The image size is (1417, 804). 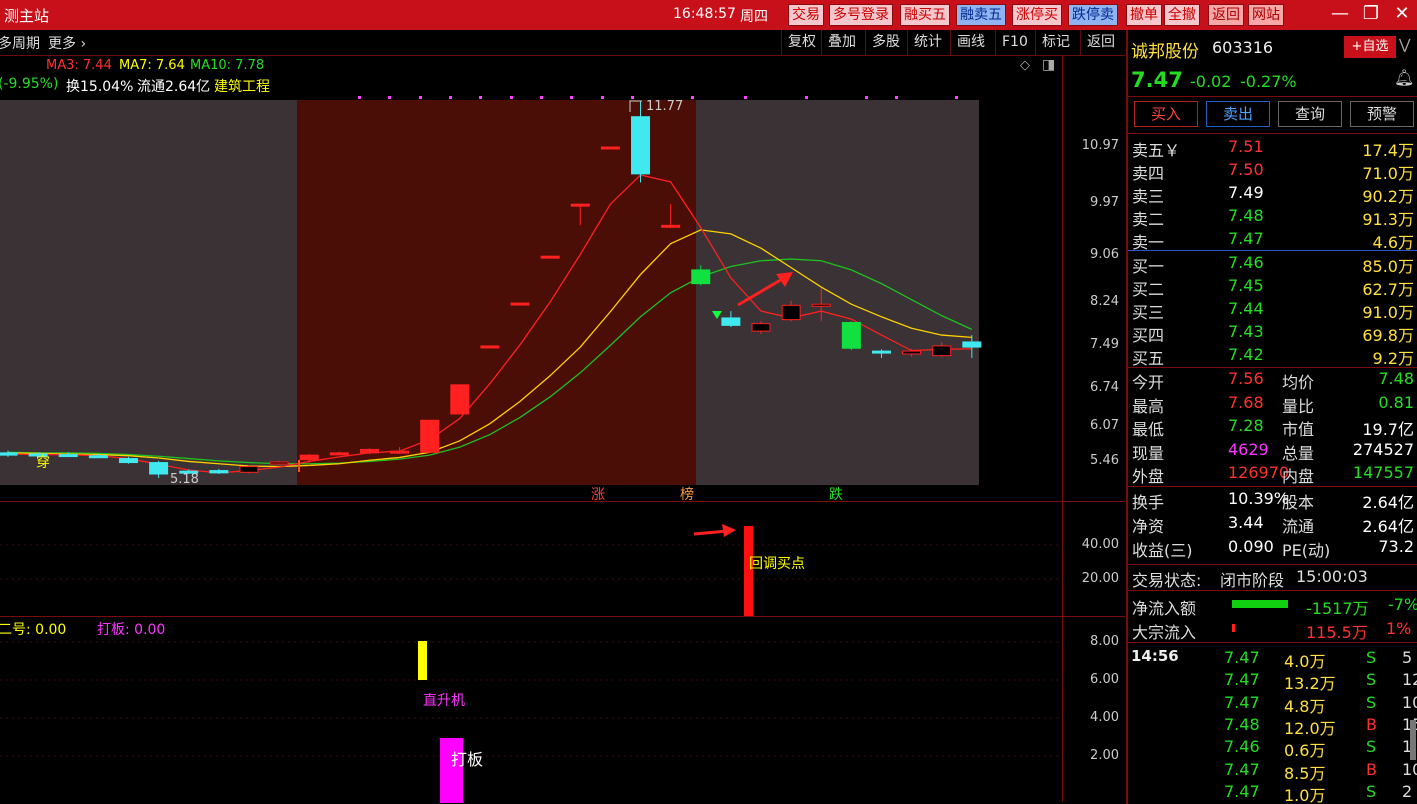 I want to click on title-button-2: 融买五, so click(x=925, y=15).